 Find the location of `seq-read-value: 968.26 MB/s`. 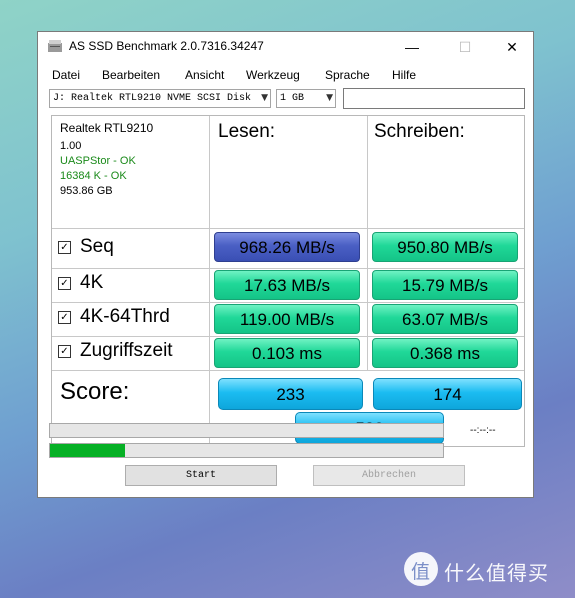

seq-read-value: 968.26 MB/s is located at coordinates (287, 247).